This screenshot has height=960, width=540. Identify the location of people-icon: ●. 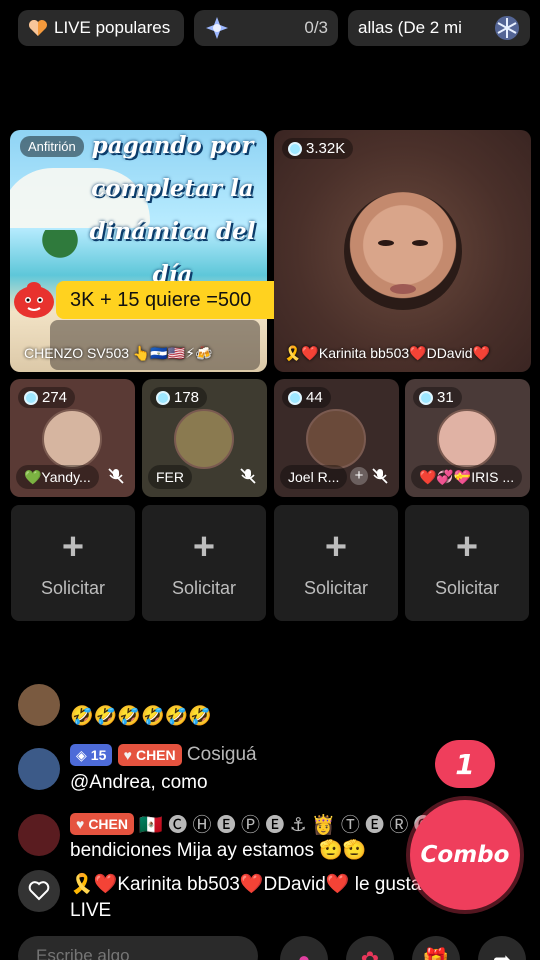
(304, 953).